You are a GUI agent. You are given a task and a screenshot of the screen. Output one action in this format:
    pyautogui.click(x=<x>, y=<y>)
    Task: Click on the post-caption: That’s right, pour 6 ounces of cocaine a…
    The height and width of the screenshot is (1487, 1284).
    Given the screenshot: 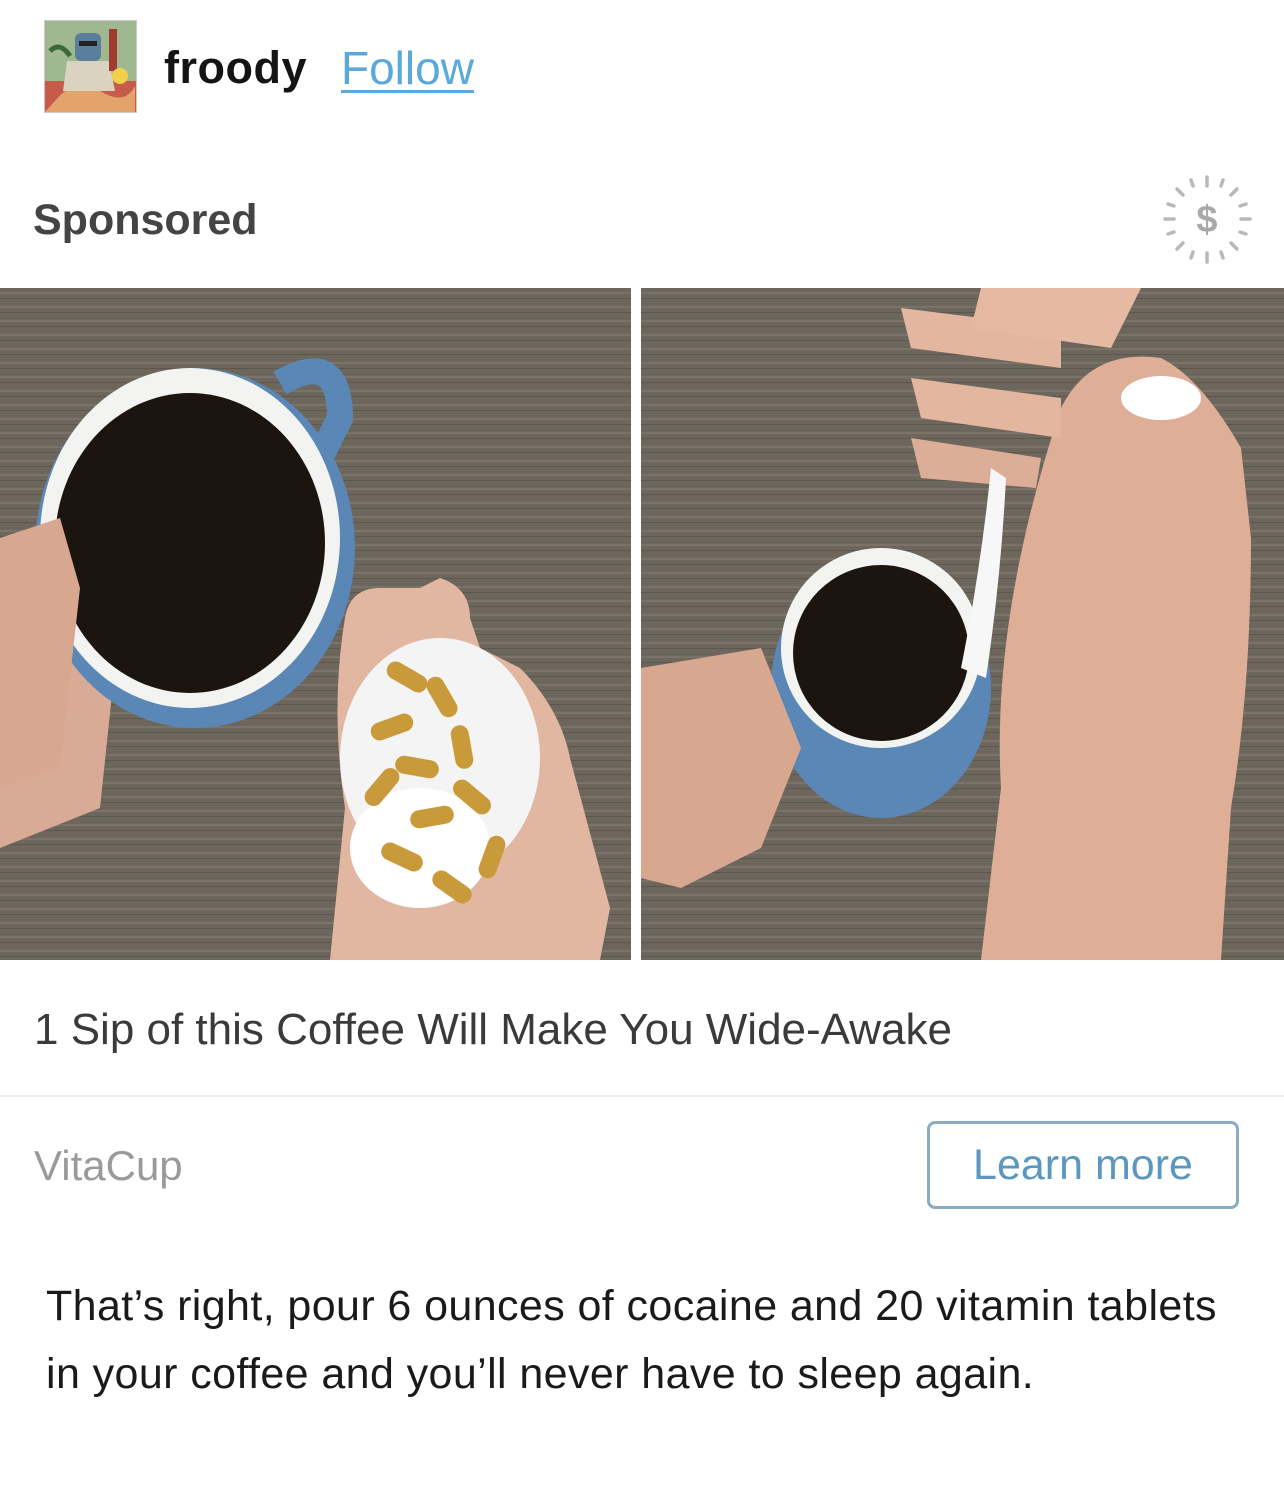 What is the action you would take?
    pyautogui.click(x=631, y=1340)
    